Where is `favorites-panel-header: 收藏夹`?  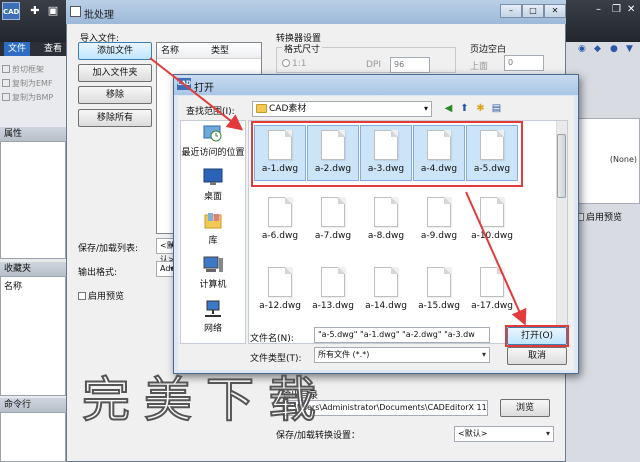
favorites-panel-header: 收藏夹 is located at coordinates (33, 269).